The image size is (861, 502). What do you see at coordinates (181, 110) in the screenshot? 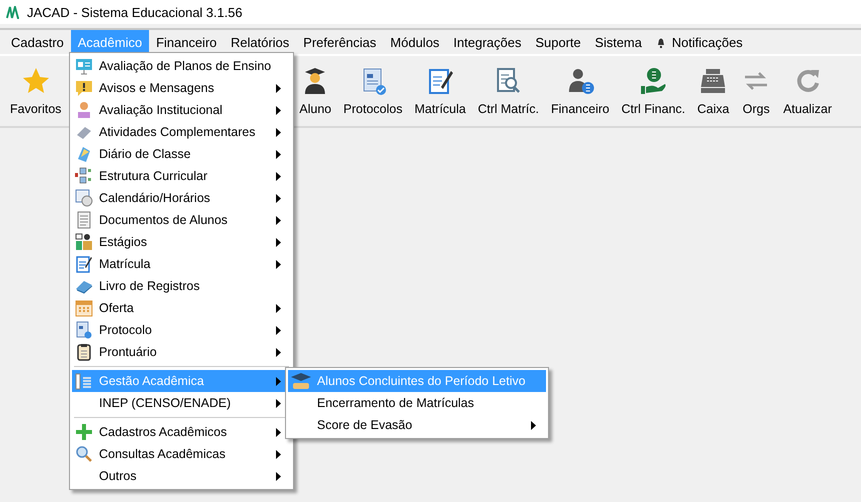
I see `menu-item: Avaliação Institucional` at bounding box center [181, 110].